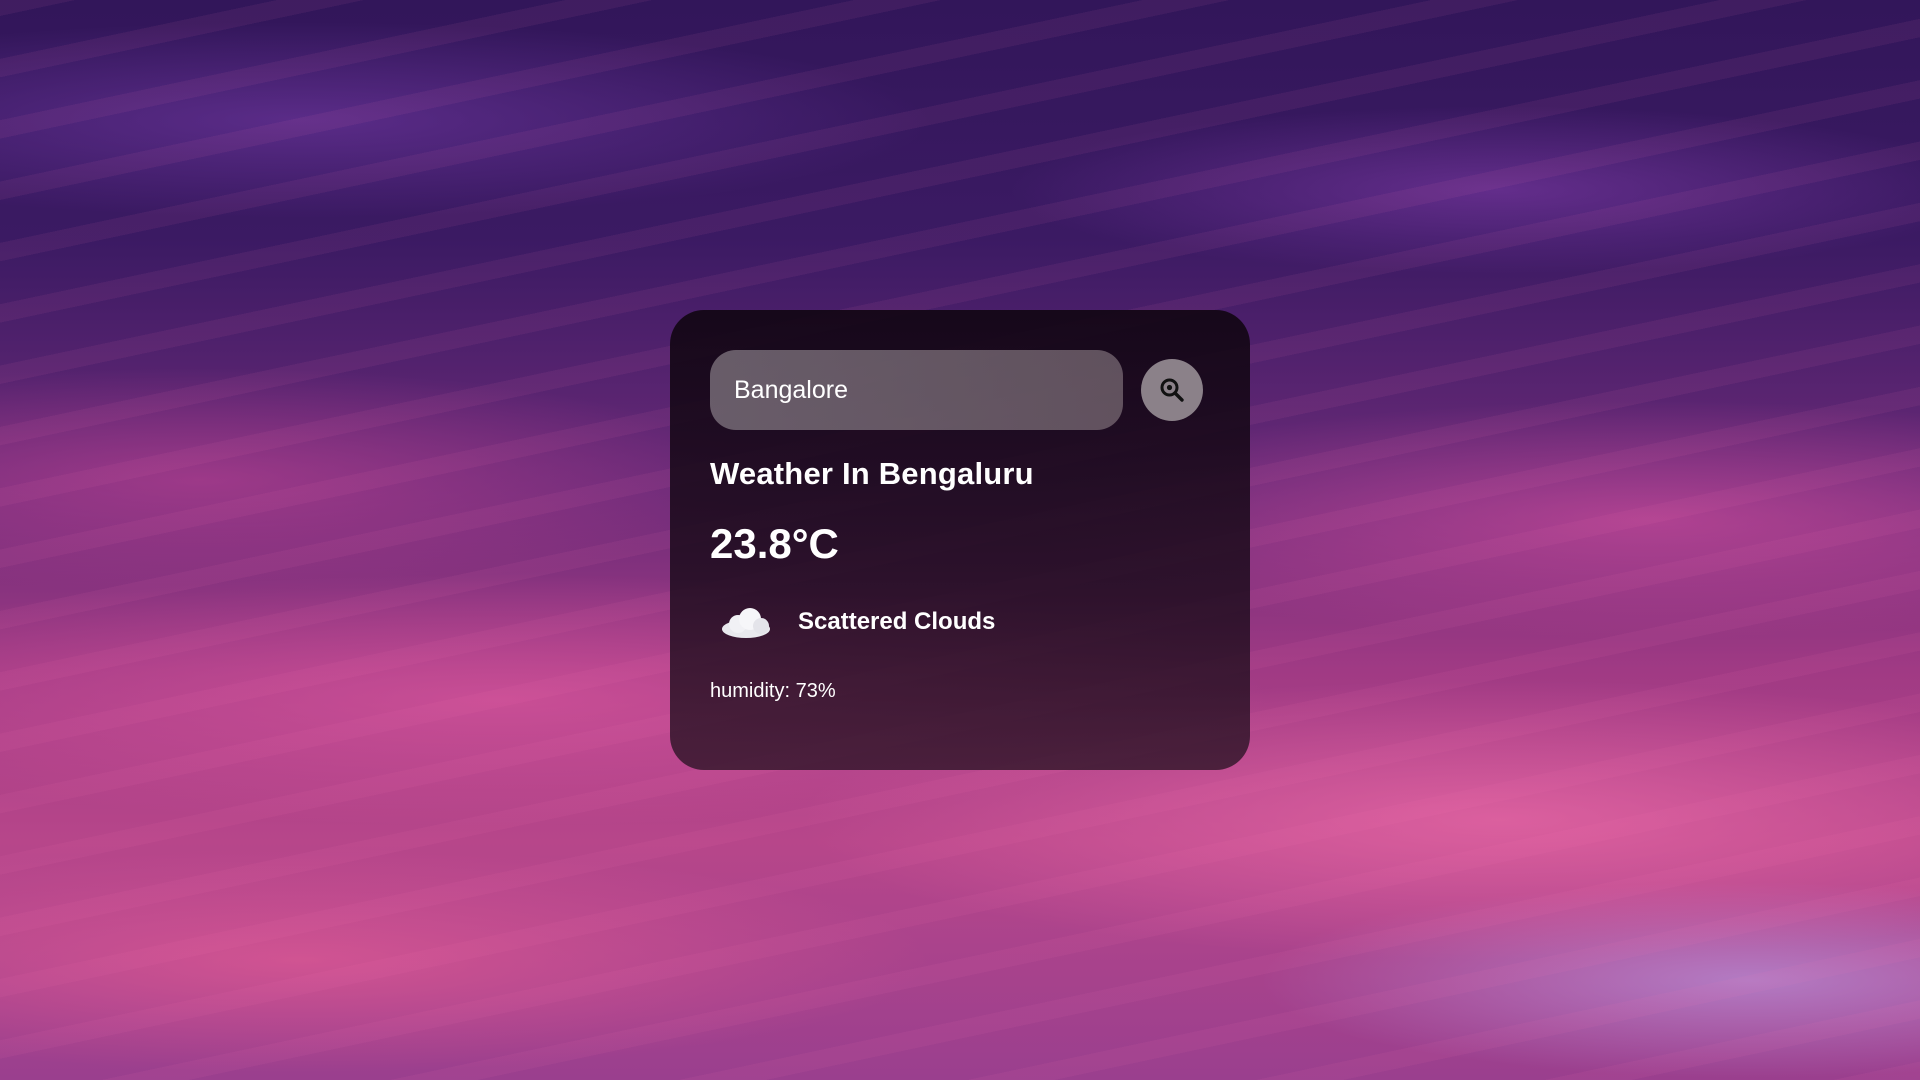  Describe the element at coordinates (774, 543) in the screenshot. I see `temperature: 23.8°C` at that location.